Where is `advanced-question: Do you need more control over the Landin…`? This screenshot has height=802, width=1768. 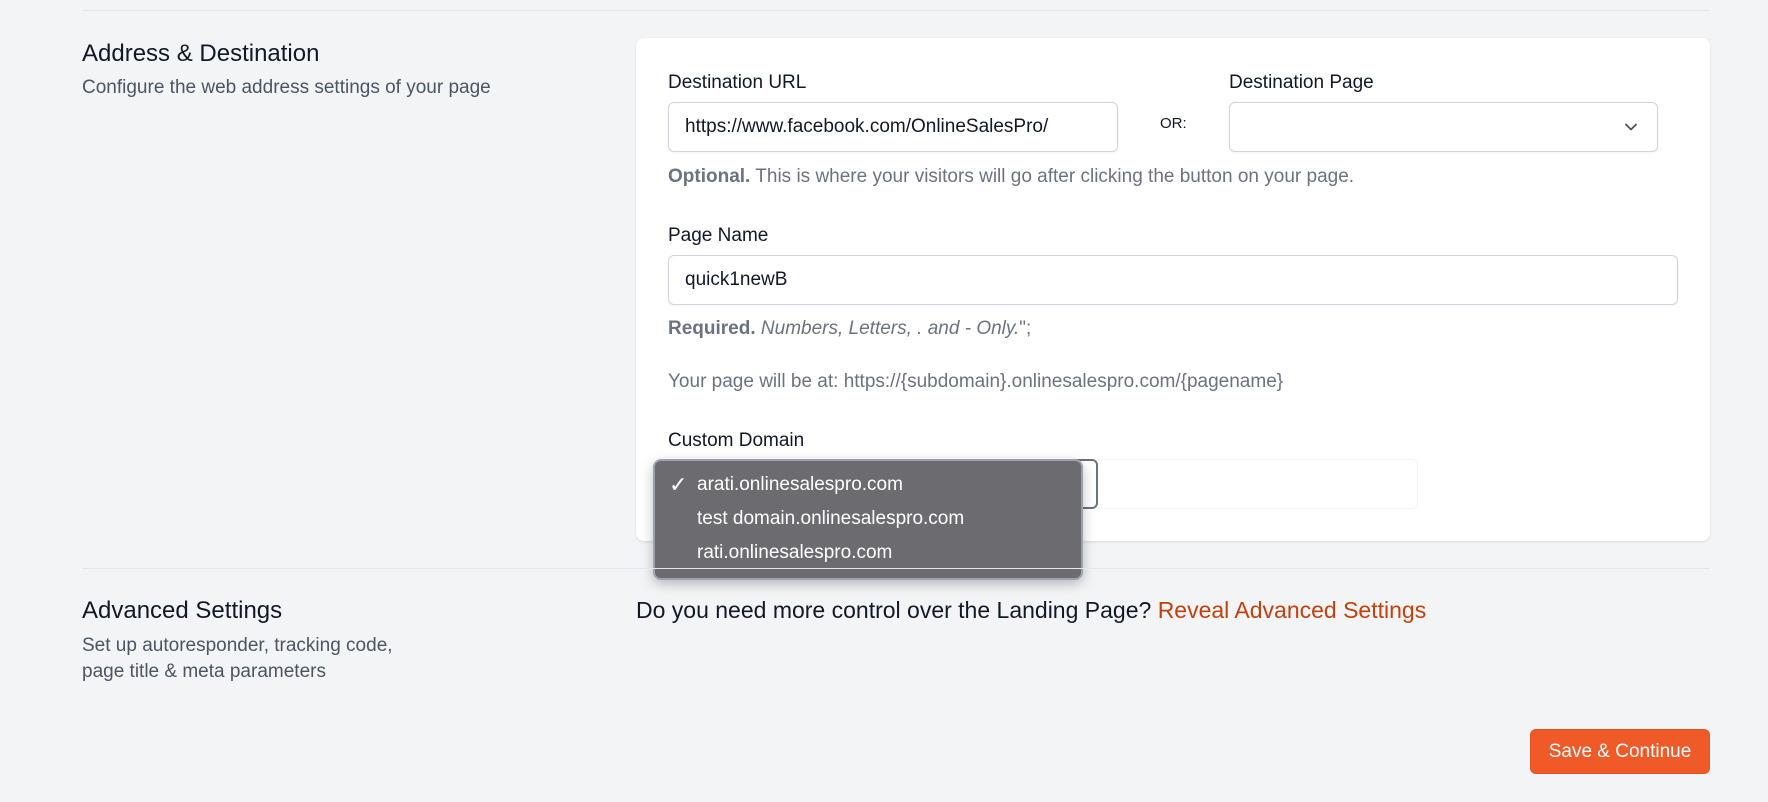
advanced-question: Do you need more control over the Landin… is located at coordinates (894, 610).